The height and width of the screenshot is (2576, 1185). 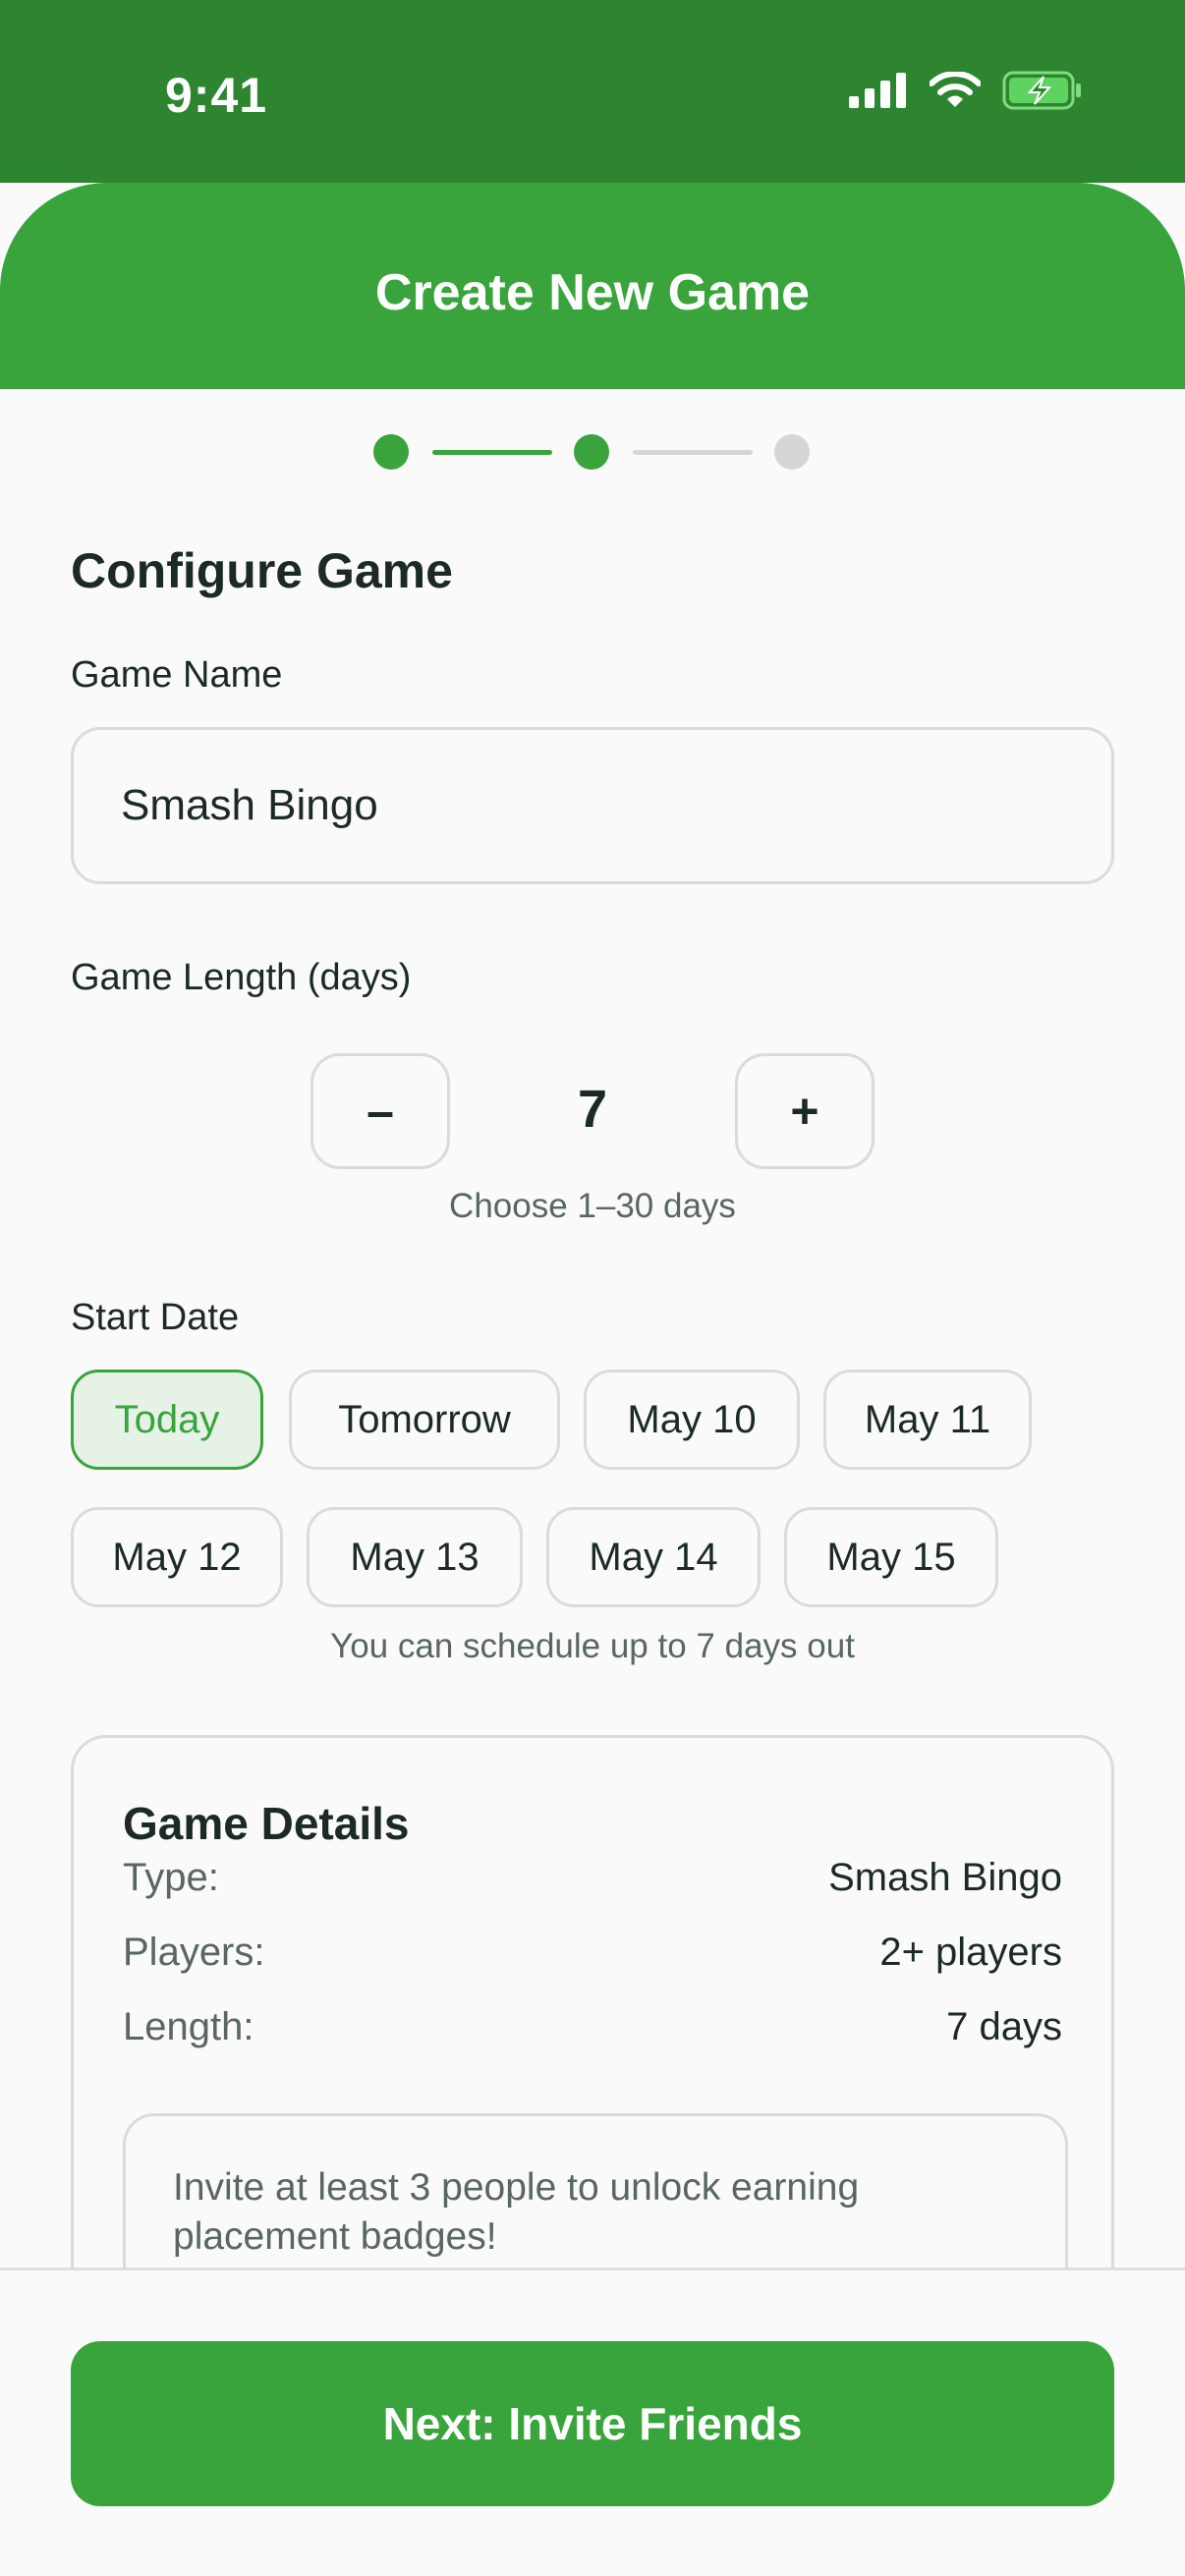 What do you see at coordinates (956, 89) in the screenshot?
I see `wifi-icon` at bounding box center [956, 89].